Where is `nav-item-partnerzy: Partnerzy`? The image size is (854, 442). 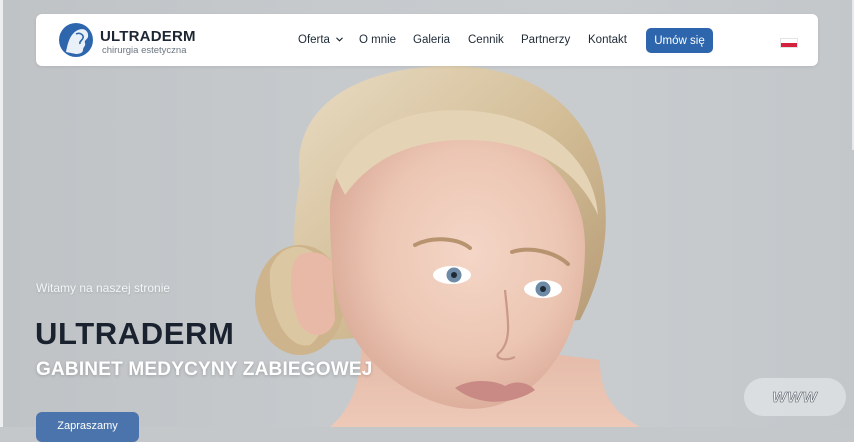 nav-item-partnerzy: Partnerzy is located at coordinates (545, 40).